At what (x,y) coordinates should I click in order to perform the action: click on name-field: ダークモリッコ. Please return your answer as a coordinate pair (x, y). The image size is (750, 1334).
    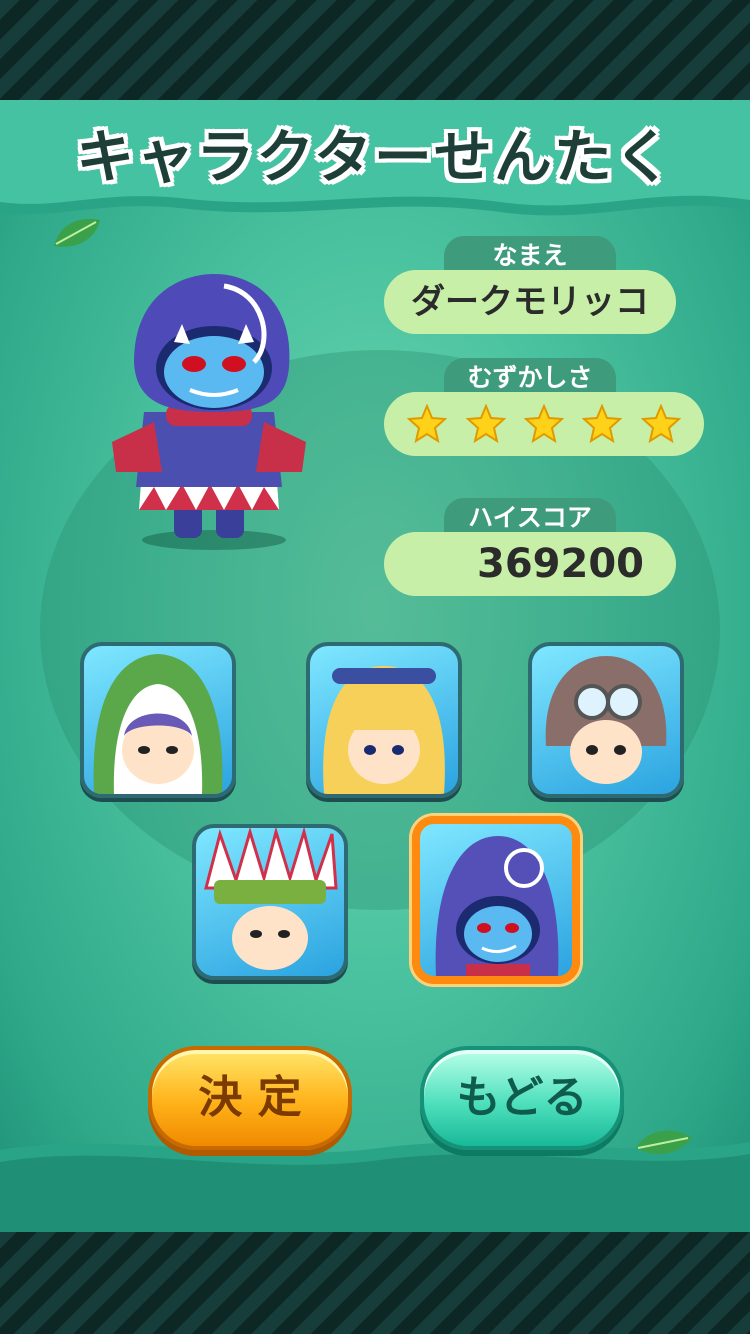
    Looking at the image, I should click on (530, 302).